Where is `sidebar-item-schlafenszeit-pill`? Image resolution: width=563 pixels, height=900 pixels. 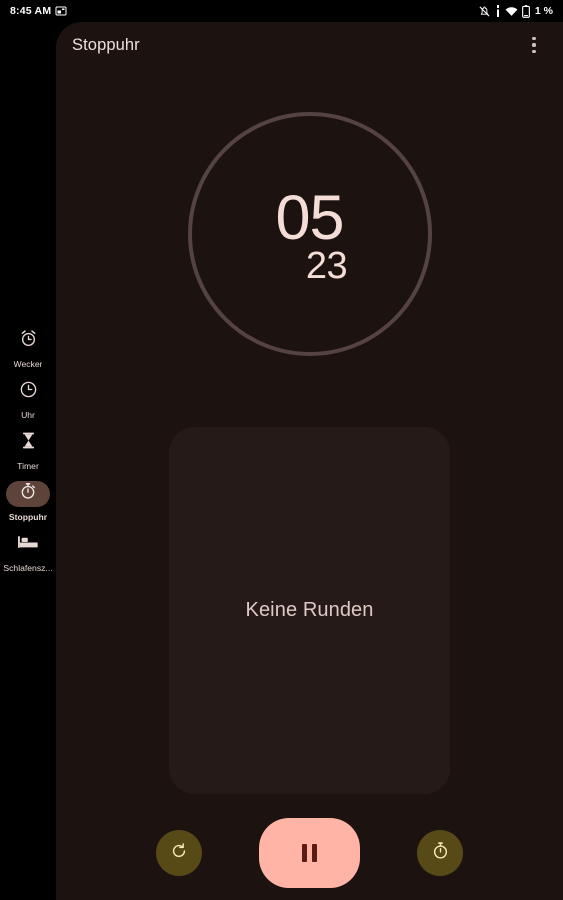
sidebar-item-schlafenszeit-pill is located at coordinates (28, 545).